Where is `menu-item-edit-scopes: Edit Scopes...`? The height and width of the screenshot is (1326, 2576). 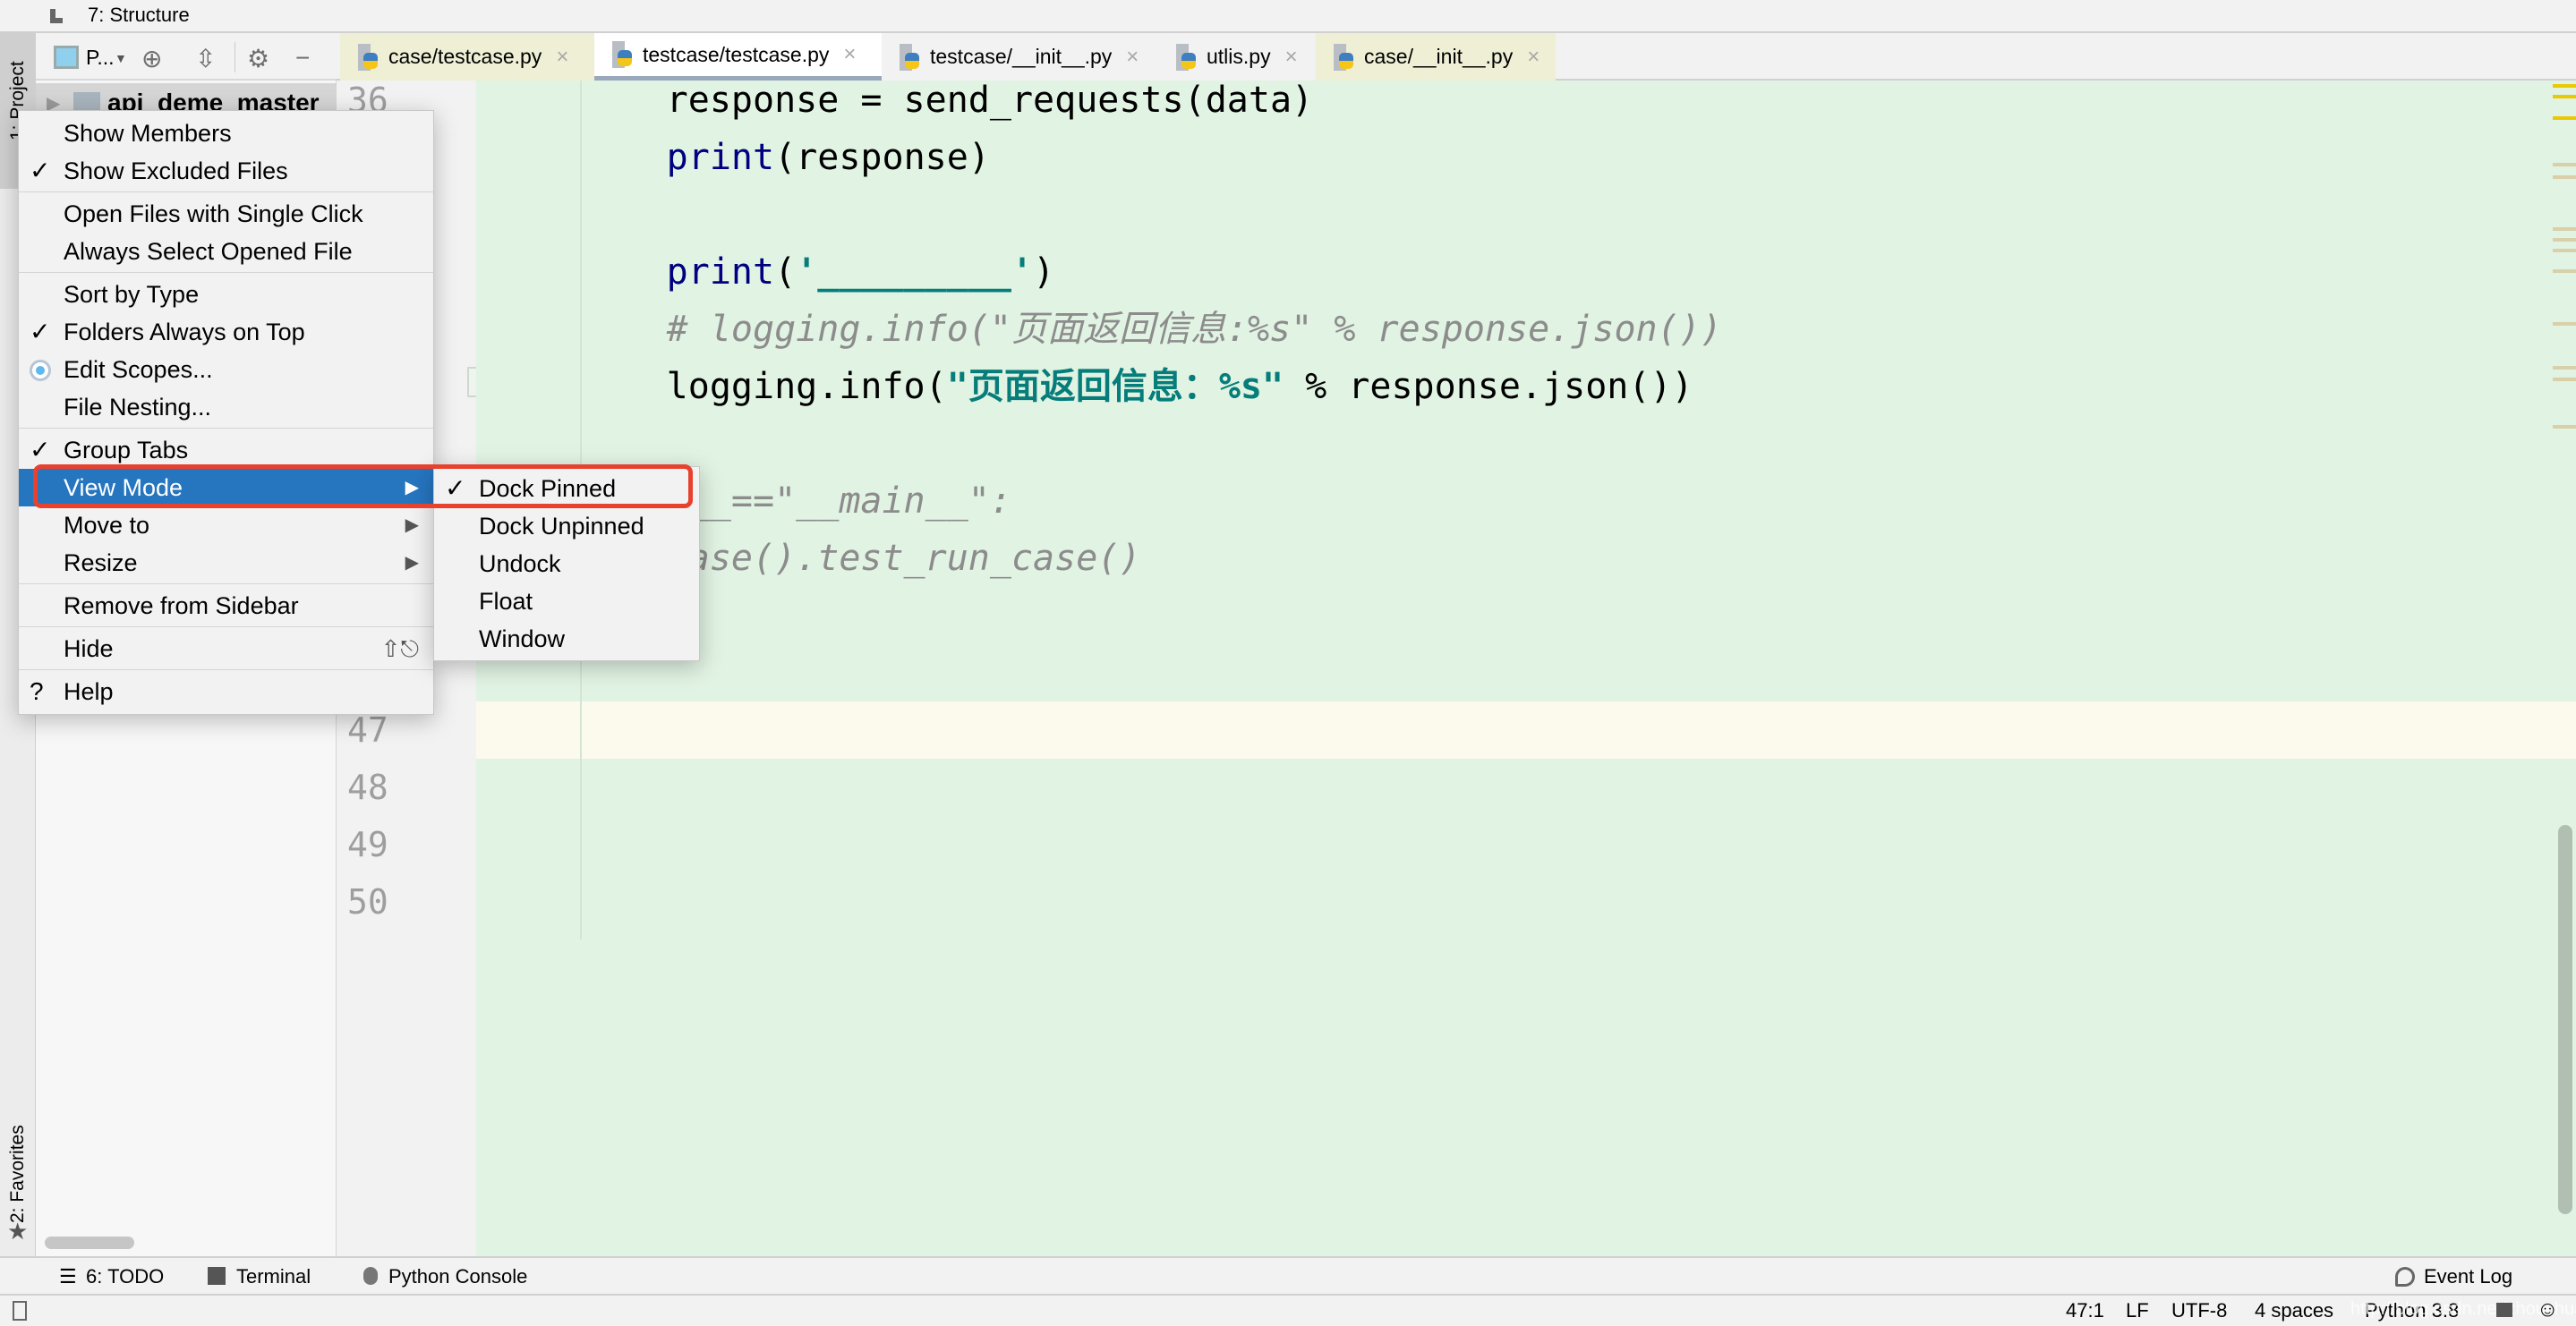
menu-item-edit-scopes: Edit Scopes... is located at coordinates (226, 369).